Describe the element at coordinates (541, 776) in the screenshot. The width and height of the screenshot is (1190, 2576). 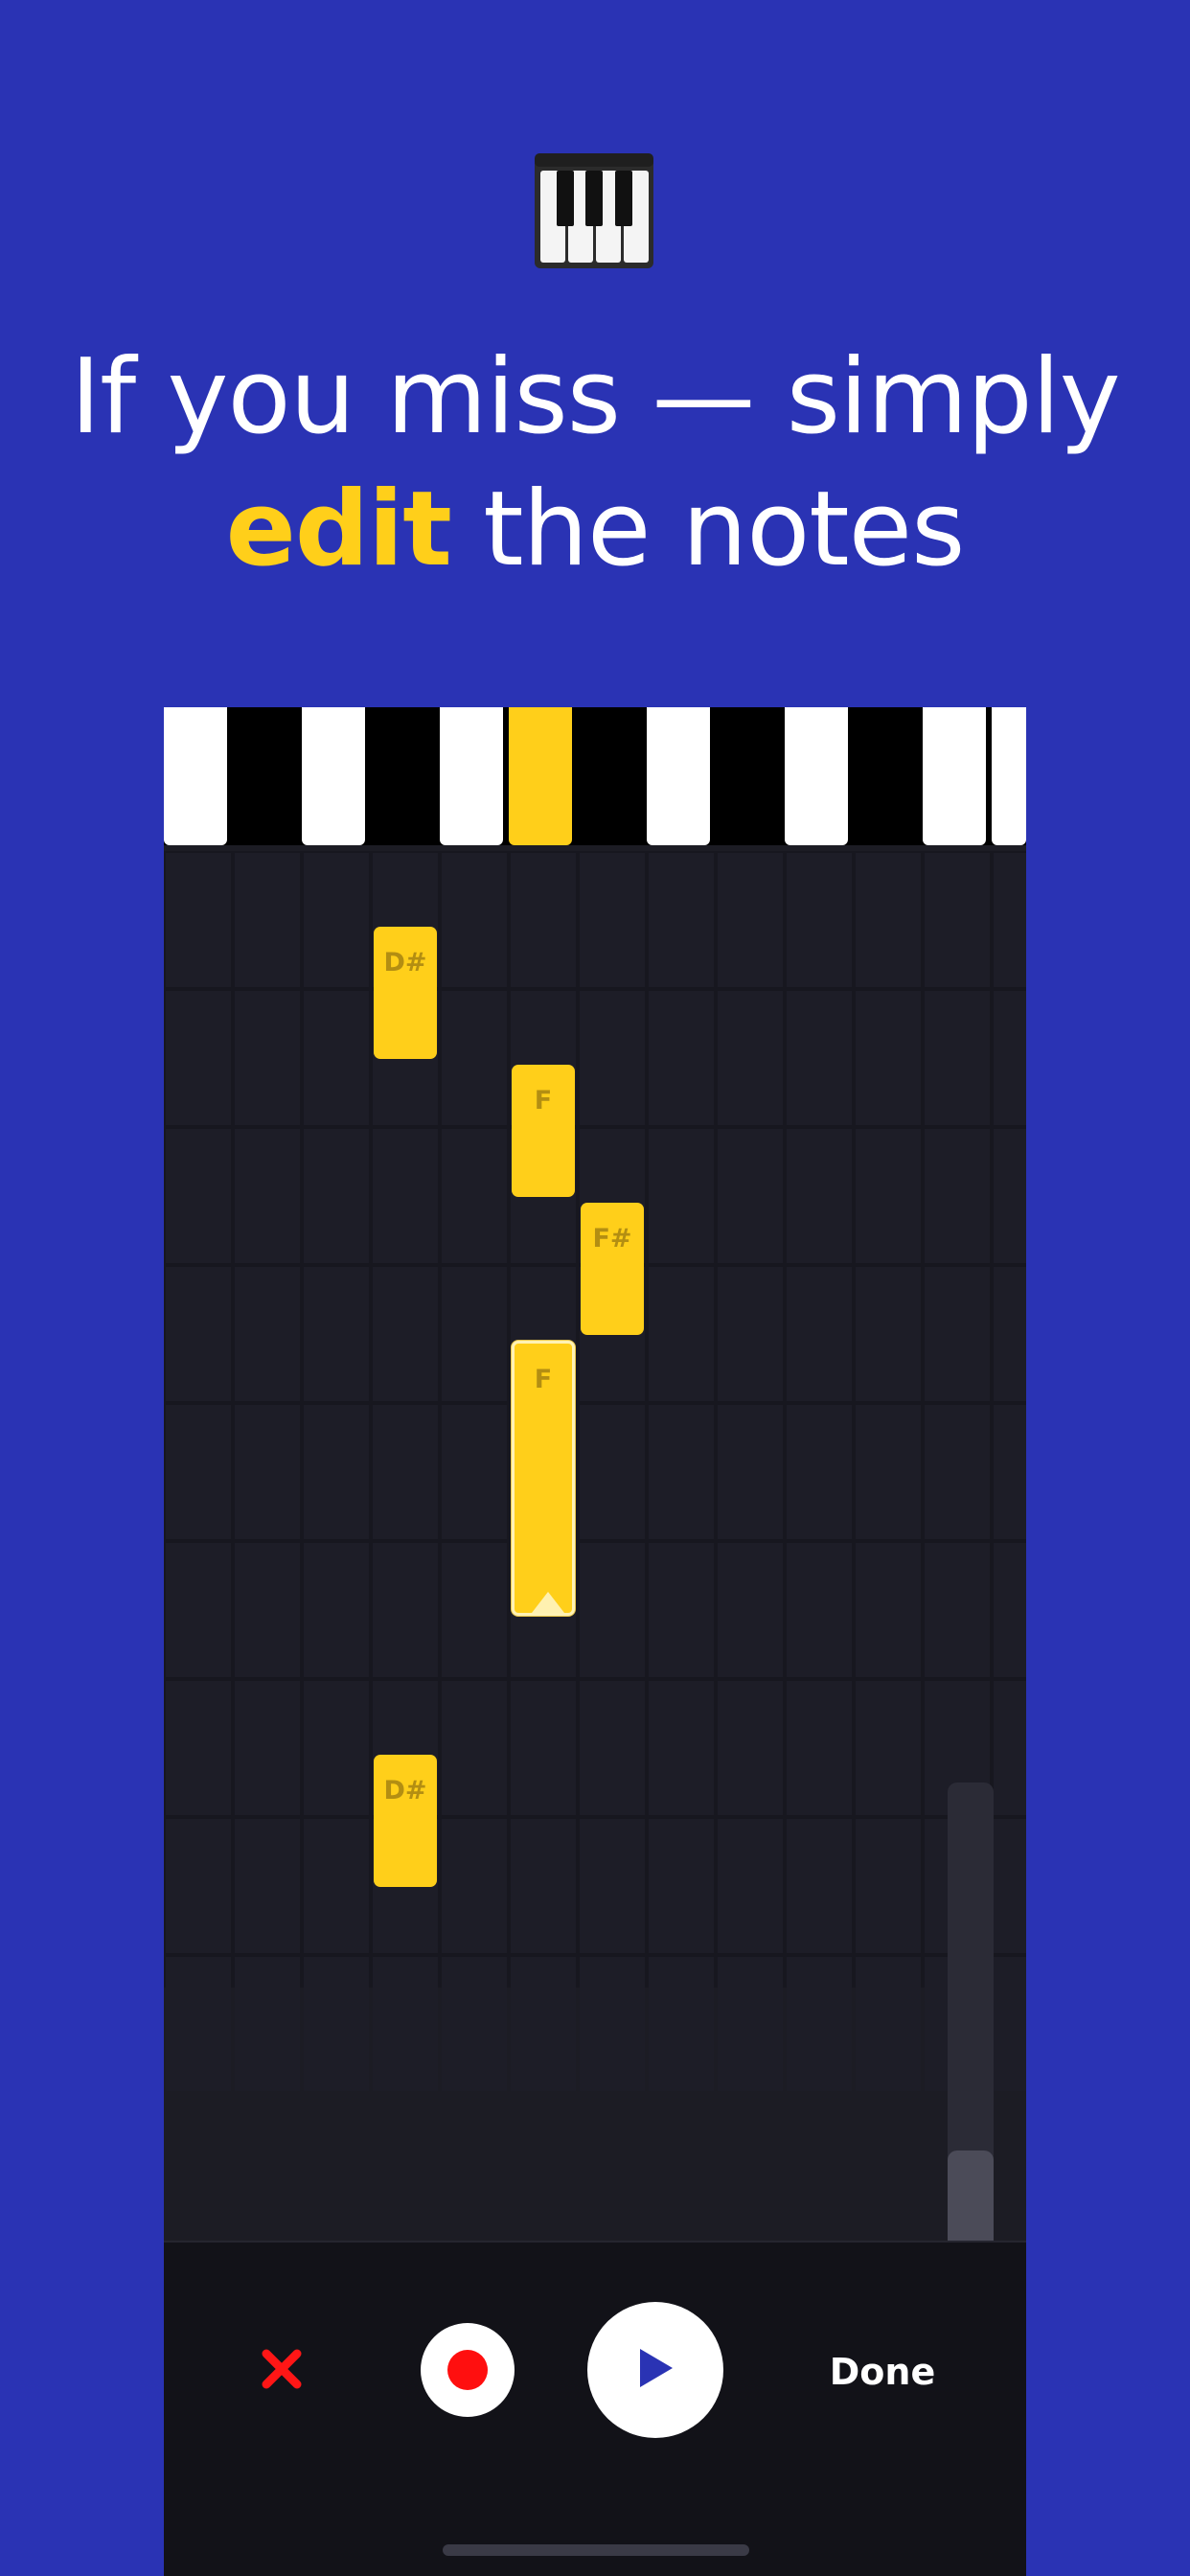
I see `piano-key-active` at that location.